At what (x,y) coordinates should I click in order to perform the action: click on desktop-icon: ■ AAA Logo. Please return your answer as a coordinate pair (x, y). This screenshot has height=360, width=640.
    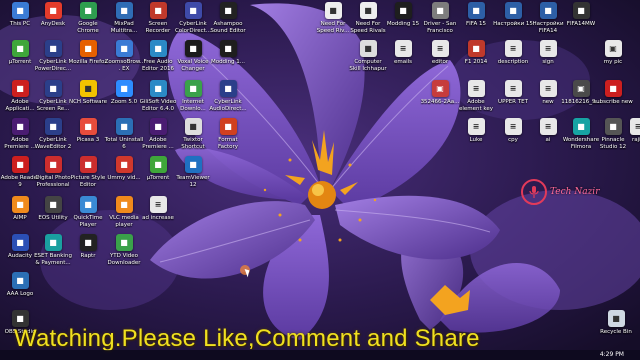
    Looking at the image, I should click on (20, 290).